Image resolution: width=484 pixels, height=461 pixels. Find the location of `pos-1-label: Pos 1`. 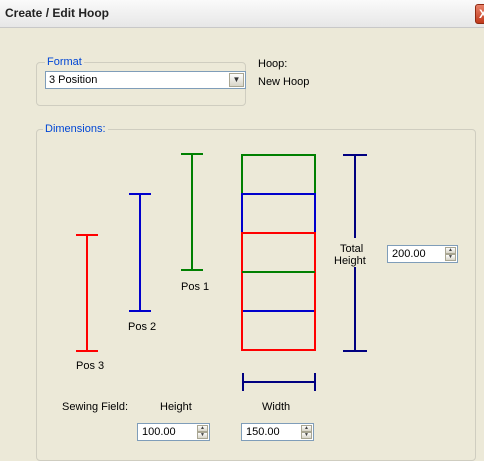

pos-1-label: Pos 1 is located at coordinates (195, 287).